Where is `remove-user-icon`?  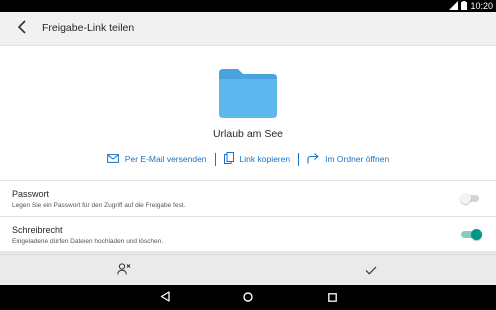 remove-user-icon is located at coordinates (124, 271).